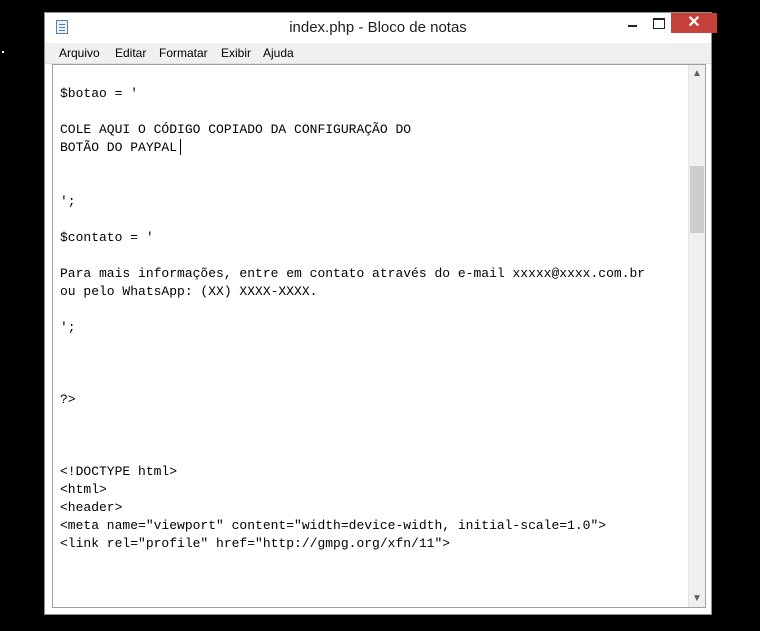 Image resolution: width=760 pixels, height=631 pixels. Describe the element at coordinates (83, 489) in the screenshot. I see `editor-line: <html>` at that location.